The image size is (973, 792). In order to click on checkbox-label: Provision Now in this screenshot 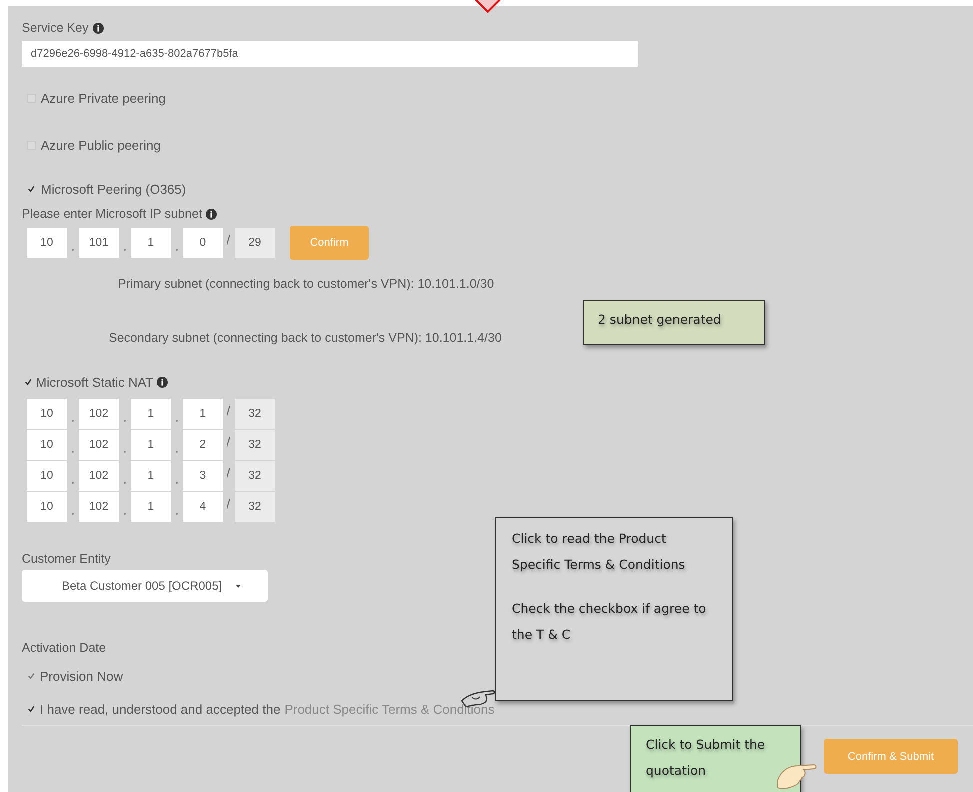, I will do `click(82, 676)`.